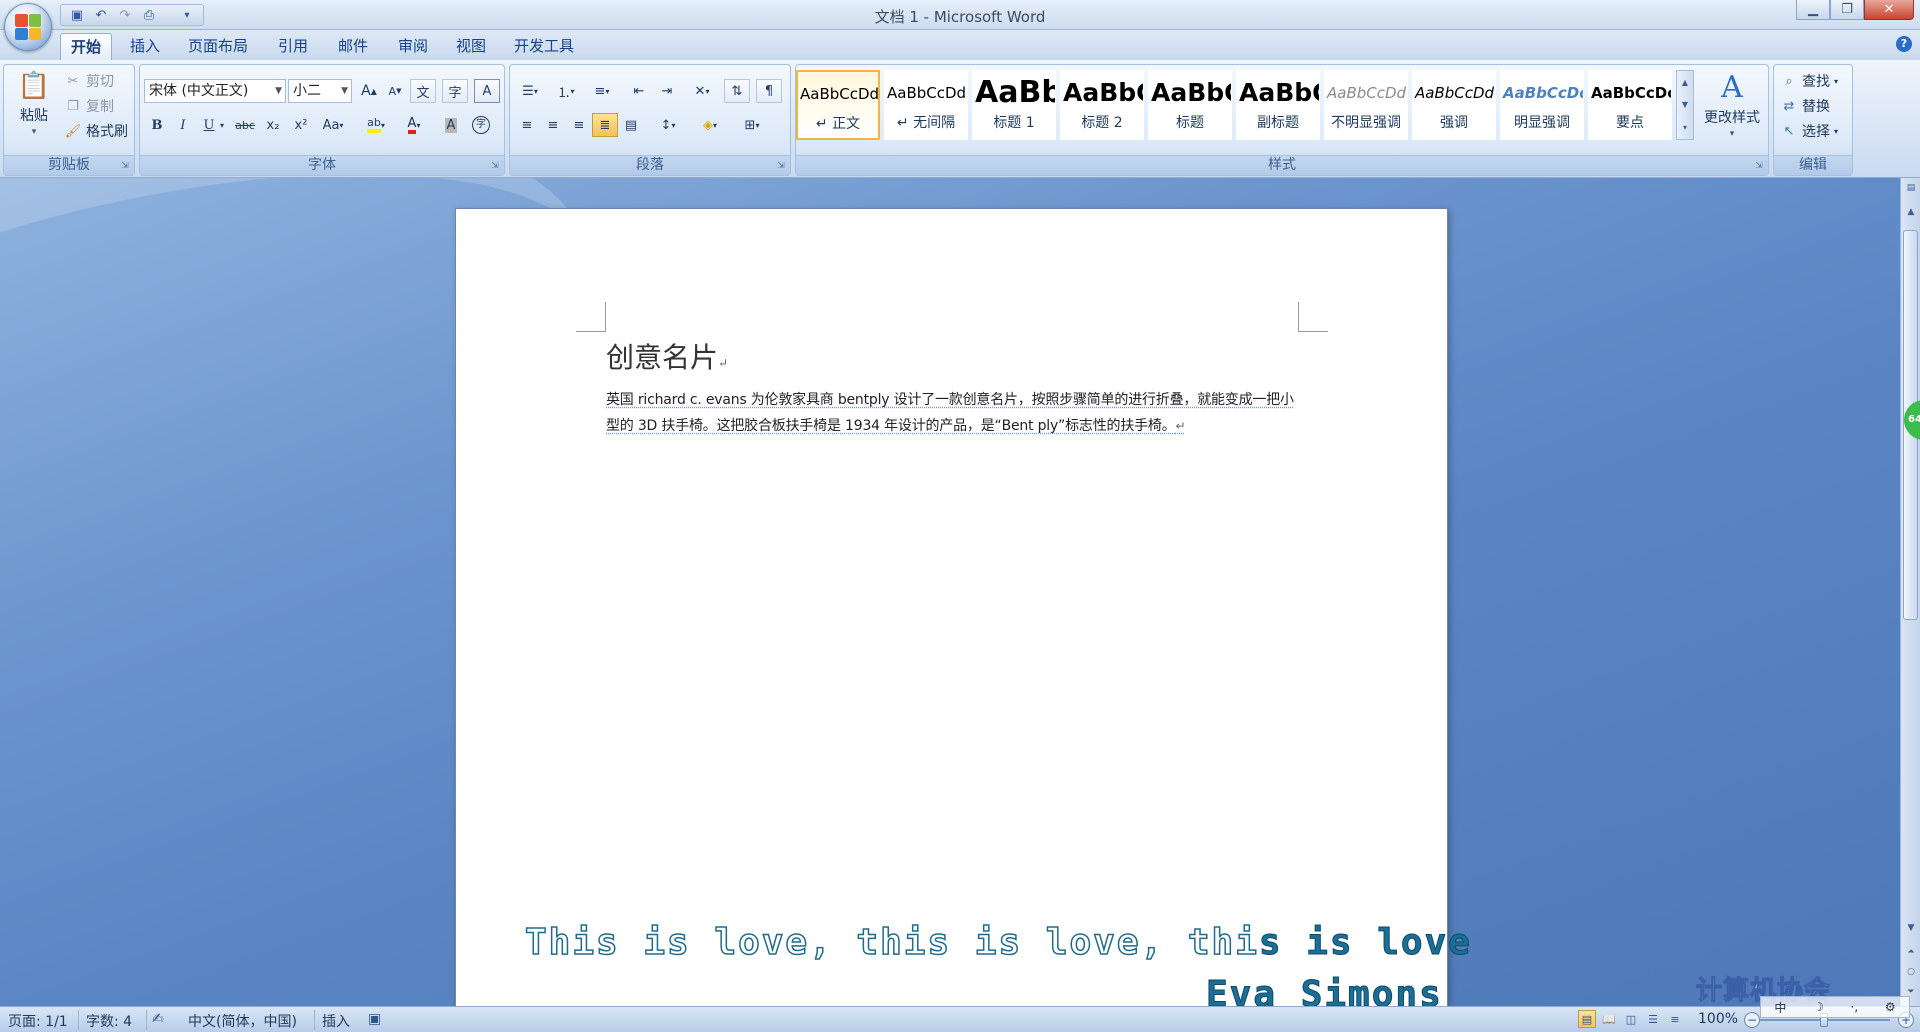  Describe the element at coordinates (1609, 1019) in the screenshot. I see `full-screen-reading-icon: 📖` at that location.